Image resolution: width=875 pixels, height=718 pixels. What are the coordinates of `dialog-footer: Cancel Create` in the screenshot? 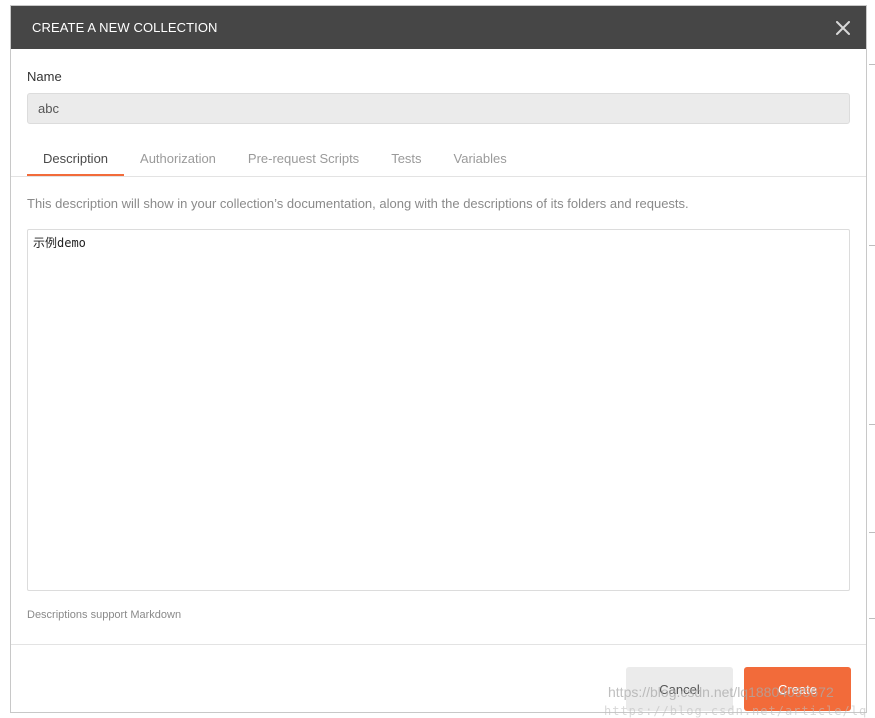 It's located at (438, 678).